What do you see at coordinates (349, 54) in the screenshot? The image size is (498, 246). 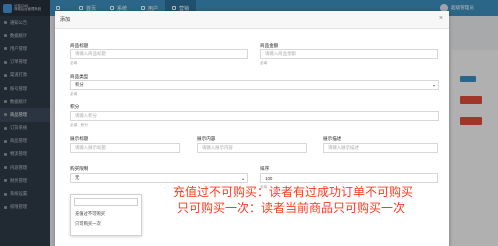 I see `product-price-input: 请输入商品金额` at bounding box center [349, 54].